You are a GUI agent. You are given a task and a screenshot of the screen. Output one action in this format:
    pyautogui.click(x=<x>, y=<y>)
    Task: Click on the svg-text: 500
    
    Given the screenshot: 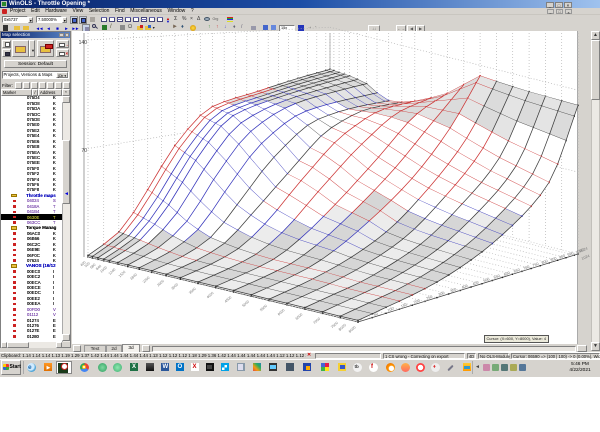 What is the action you would take?
    pyautogui.click(x=486, y=280)
    